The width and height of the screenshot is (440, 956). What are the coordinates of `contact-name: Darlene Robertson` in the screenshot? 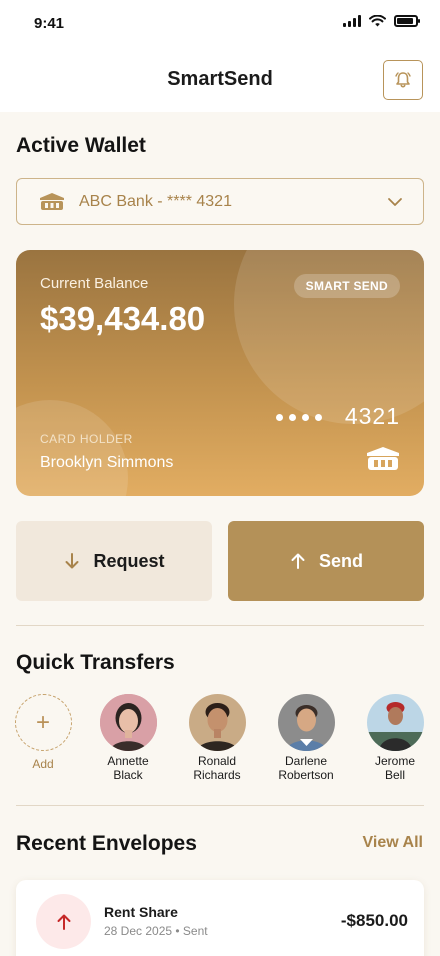 It's located at (306, 768).